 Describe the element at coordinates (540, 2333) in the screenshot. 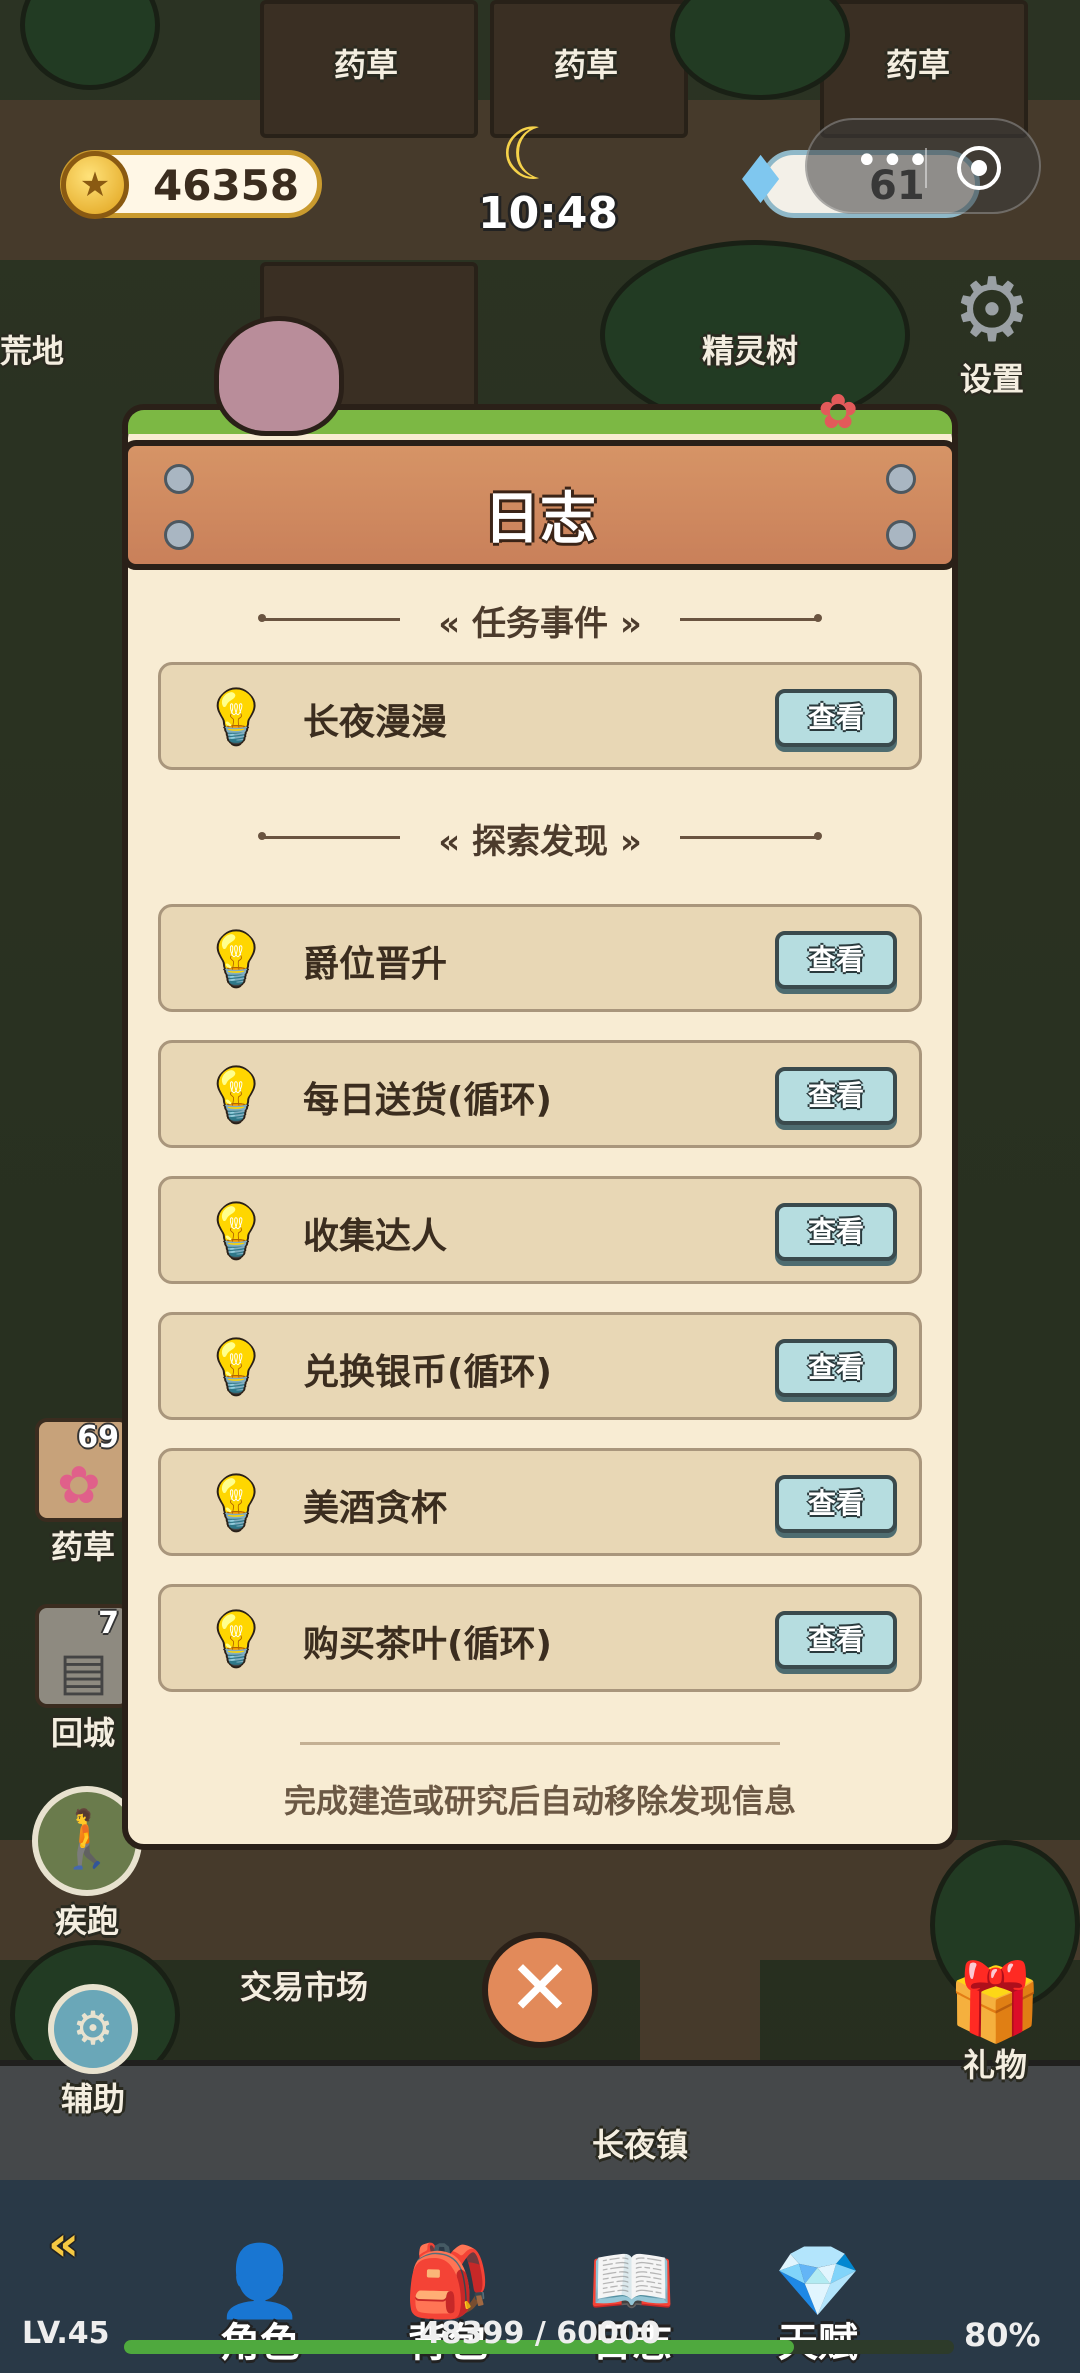

I see `xp-text: 48399 / 60000` at that location.